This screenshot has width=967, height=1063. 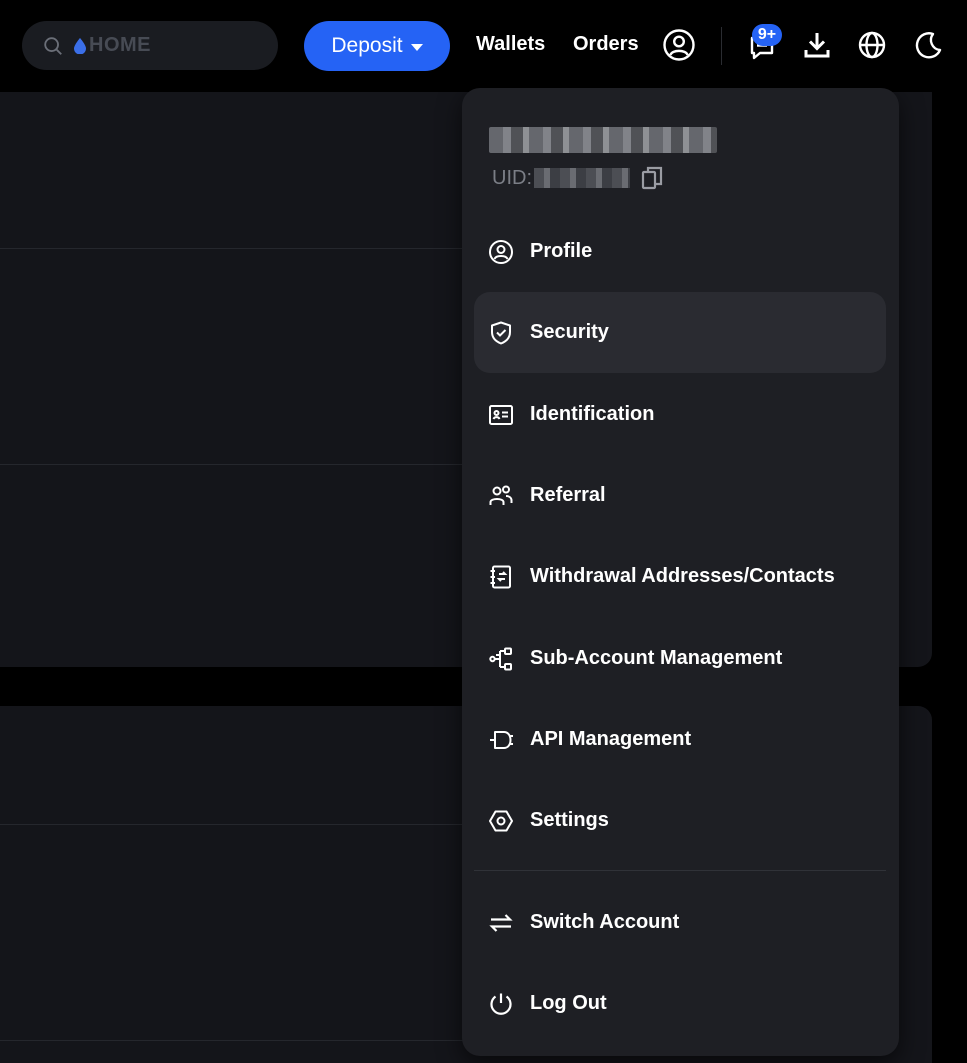 What do you see at coordinates (367, 45) in the screenshot?
I see `deposit-label: Deposit` at bounding box center [367, 45].